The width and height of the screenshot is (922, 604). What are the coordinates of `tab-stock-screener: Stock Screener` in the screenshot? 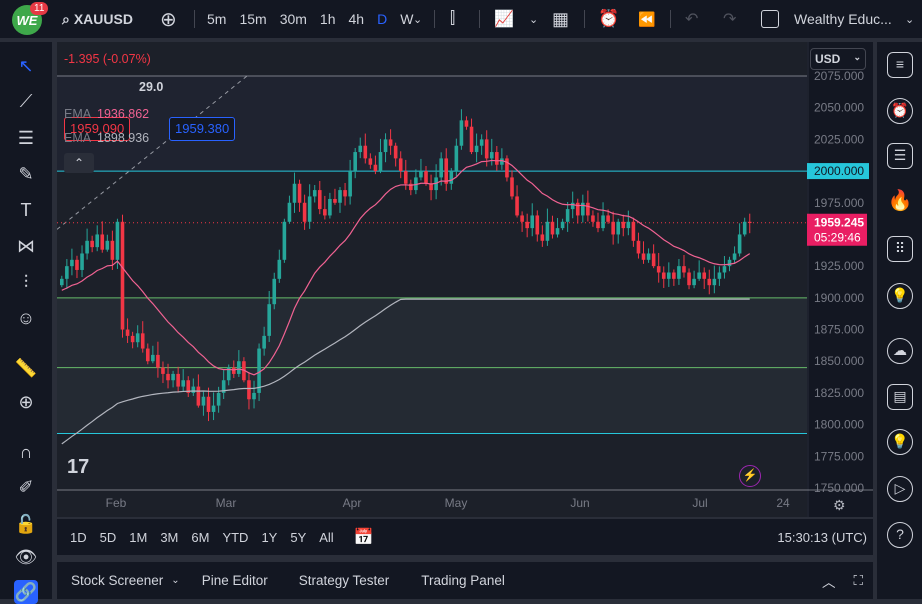 It's located at (117, 580).